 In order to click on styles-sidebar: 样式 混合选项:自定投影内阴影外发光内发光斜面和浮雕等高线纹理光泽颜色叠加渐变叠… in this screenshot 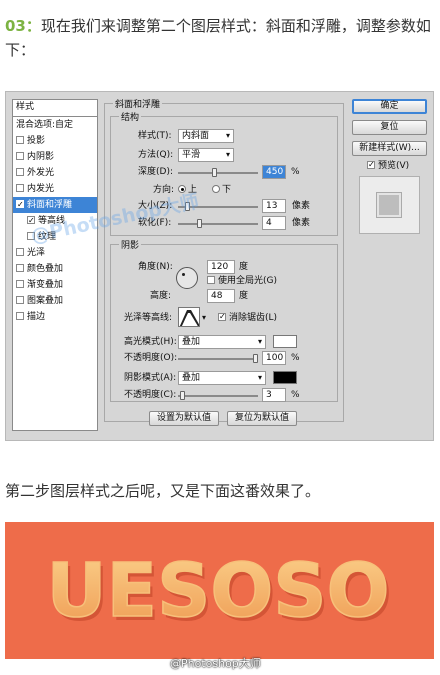, I will do `click(55, 265)`.